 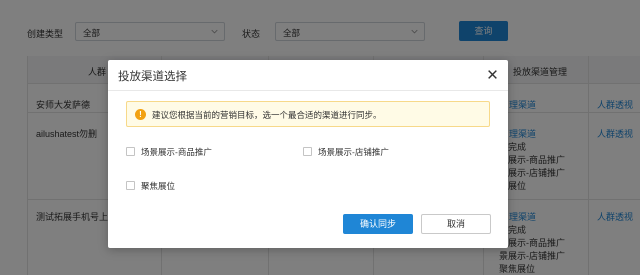 I want to click on option-label: 场景展示-商品推广, so click(x=176, y=152).